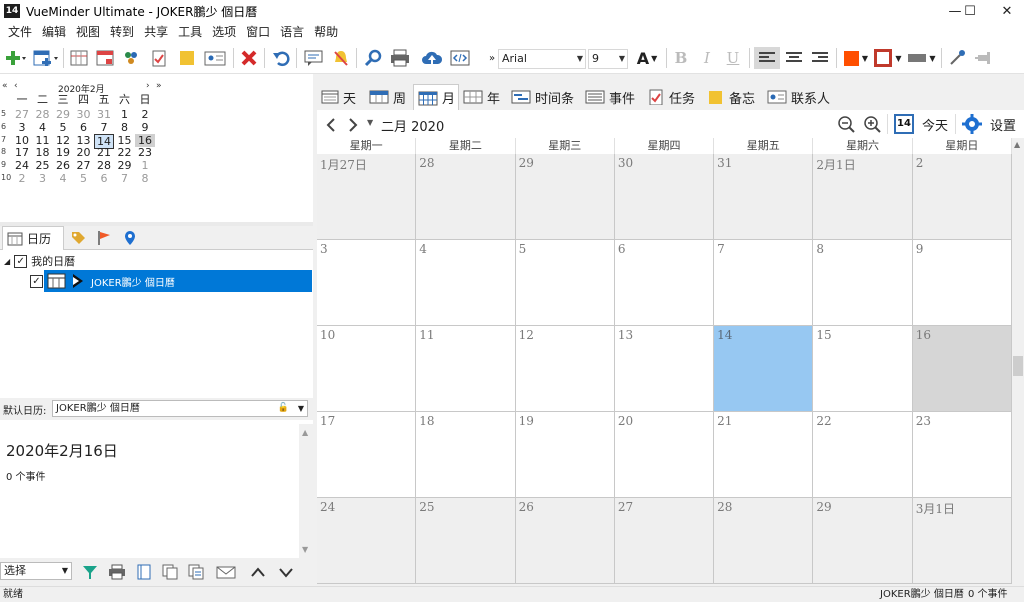 The width and height of the screenshot is (1024, 602). What do you see at coordinates (88, 32) in the screenshot?
I see `menu-view: 视图` at bounding box center [88, 32].